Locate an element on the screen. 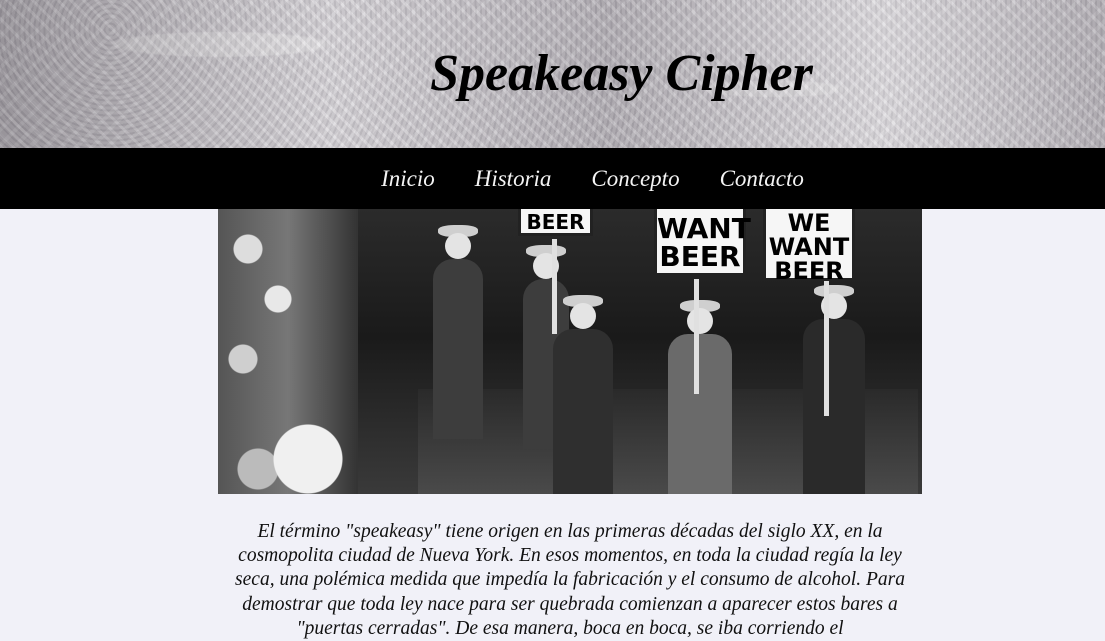  protest-sign-text: WANT BEER is located at coordinates (704, 242).